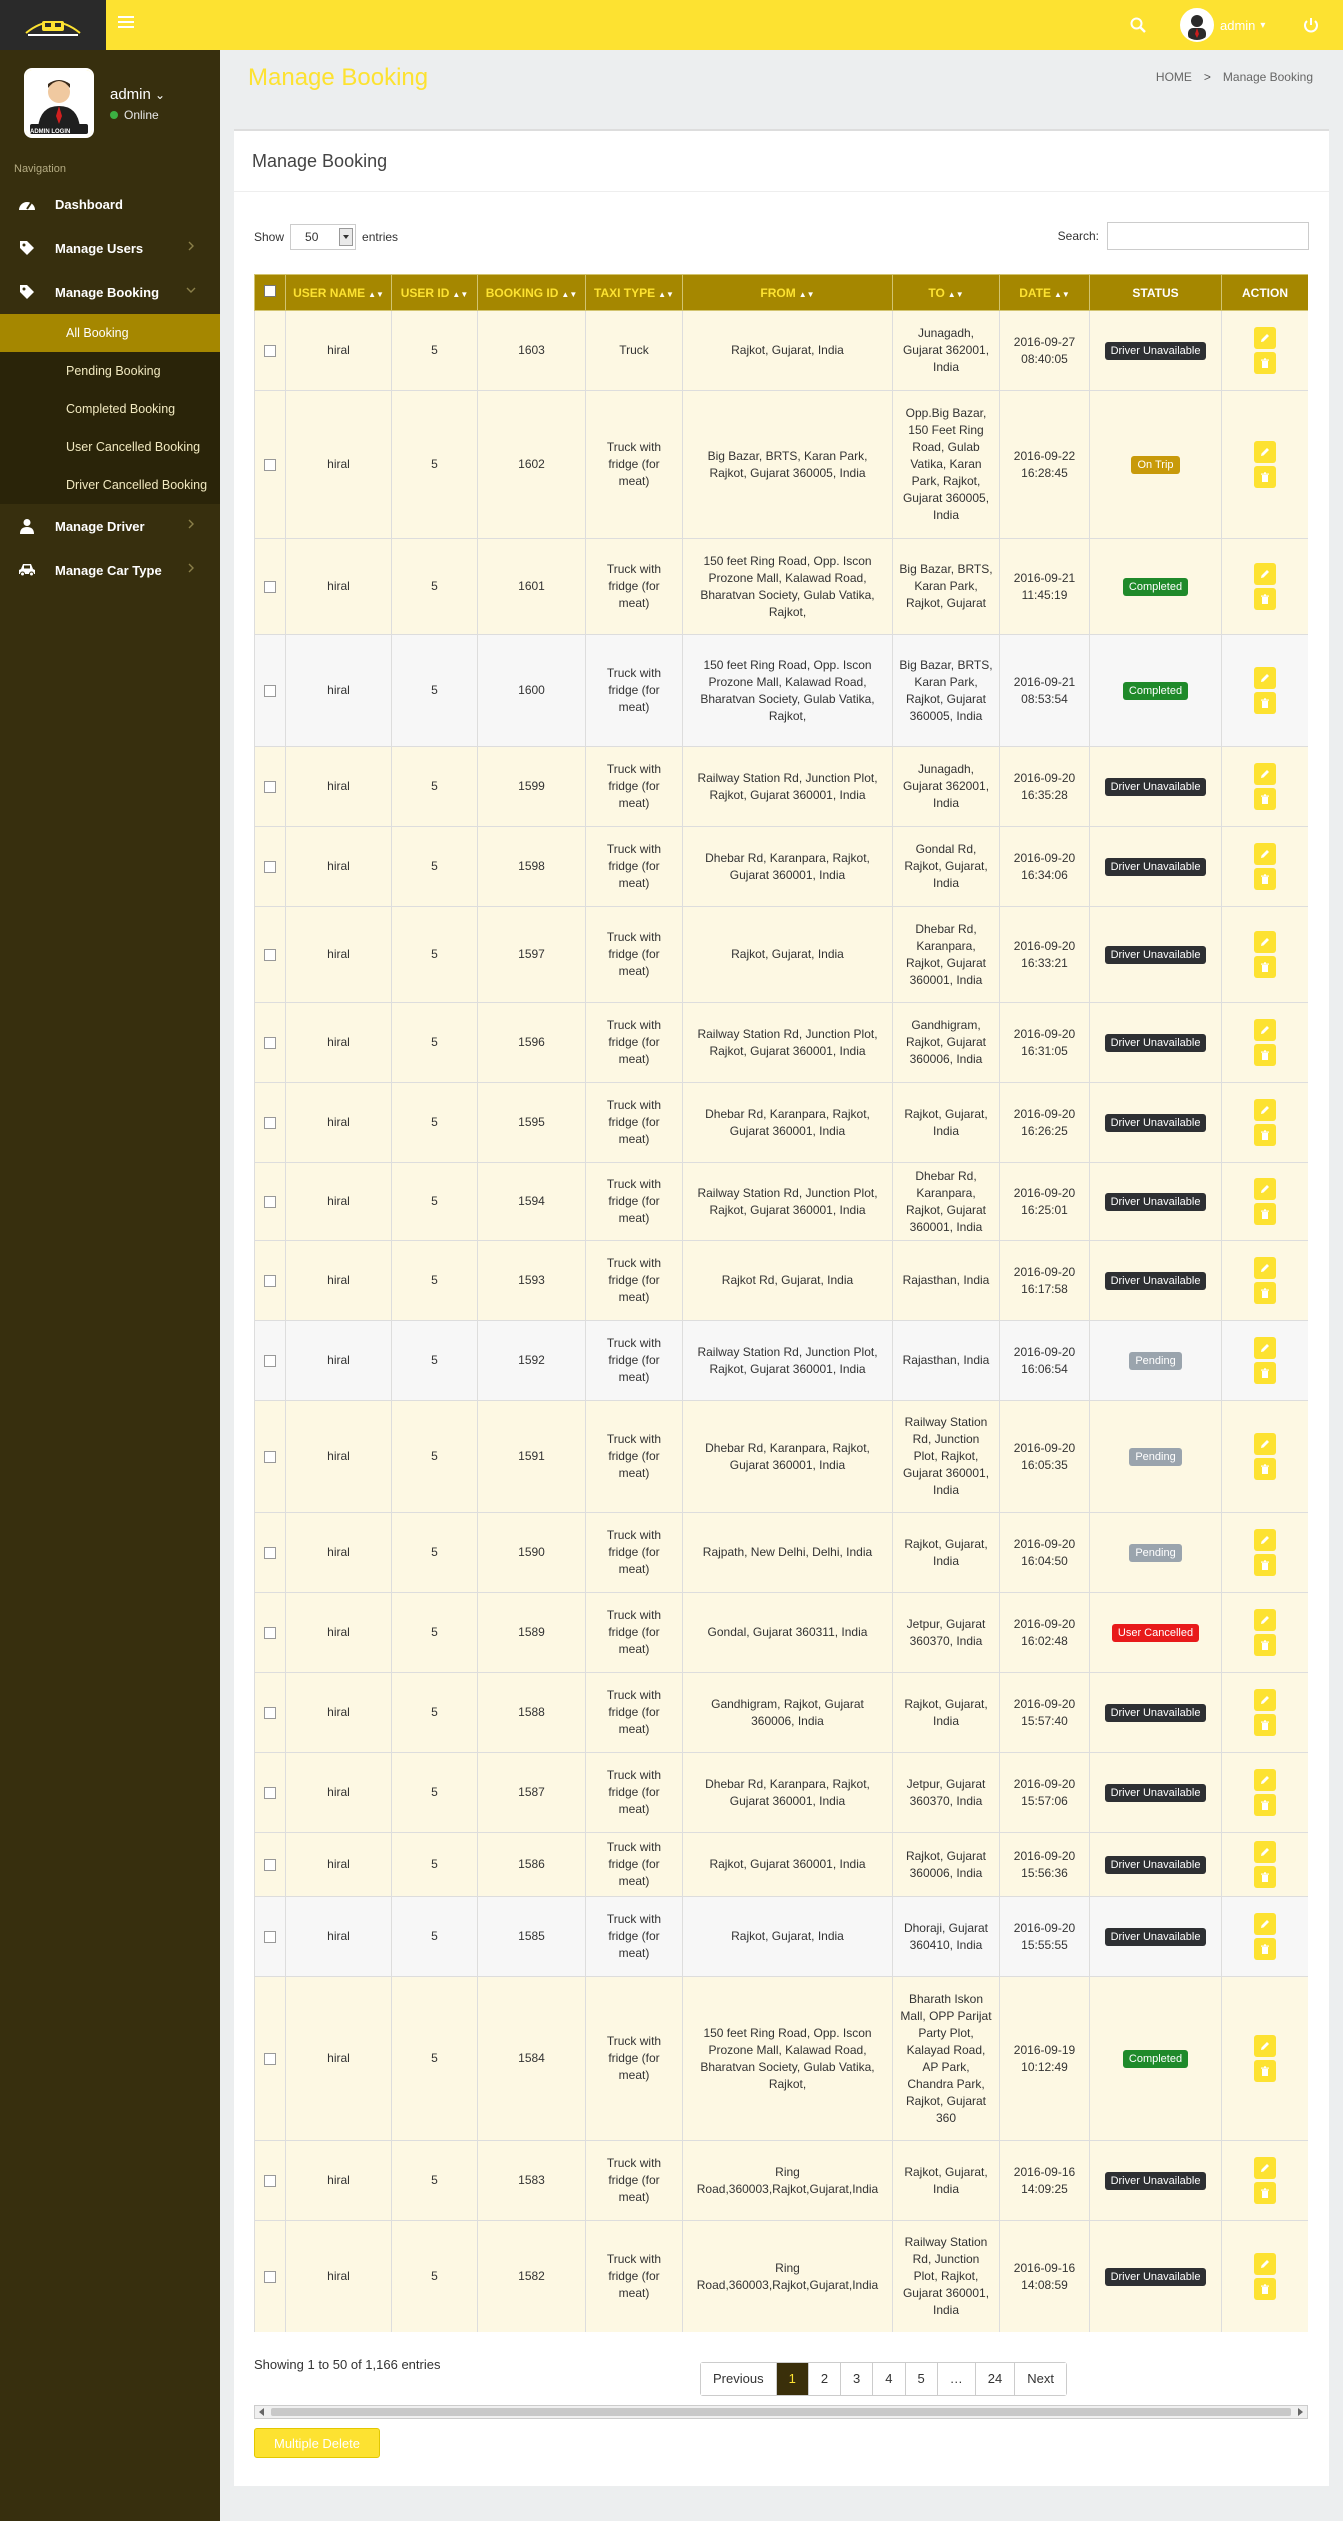 The image size is (1343, 2521). I want to click on search-icon, so click(1138, 25).